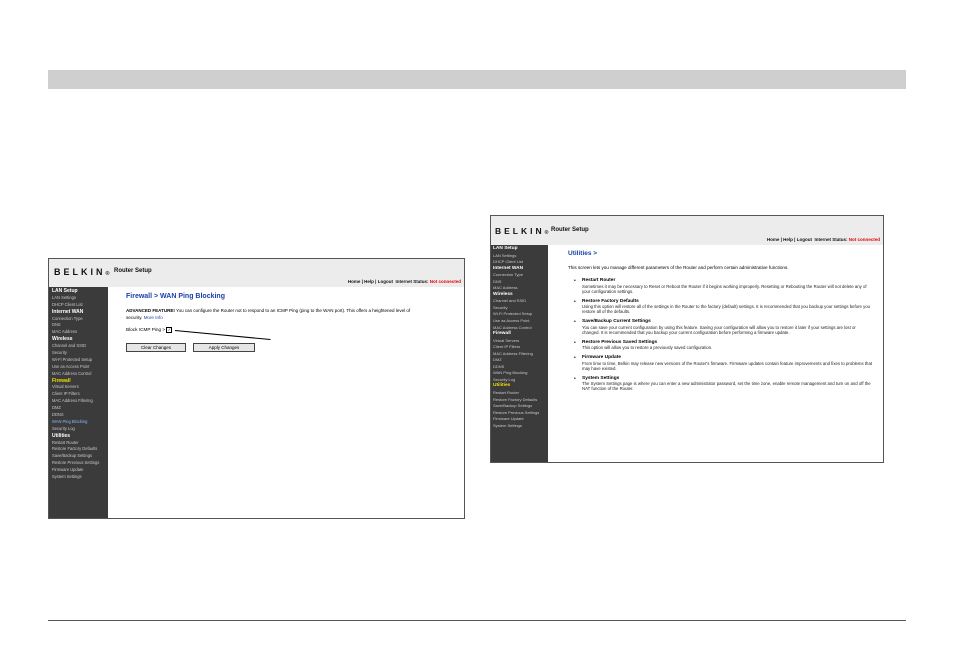 The height and width of the screenshot is (668, 954). Describe the element at coordinates (78, 422) in the screenshot. I see `sidebar-item: WAN Ping Blocking` at that location.